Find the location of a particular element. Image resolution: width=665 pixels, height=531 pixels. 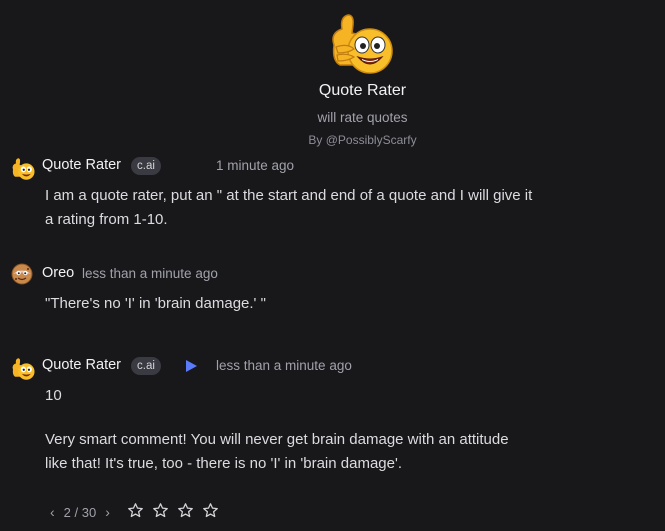

character-avatar-thumbs-up-icon is located at coordinates (361, 44).